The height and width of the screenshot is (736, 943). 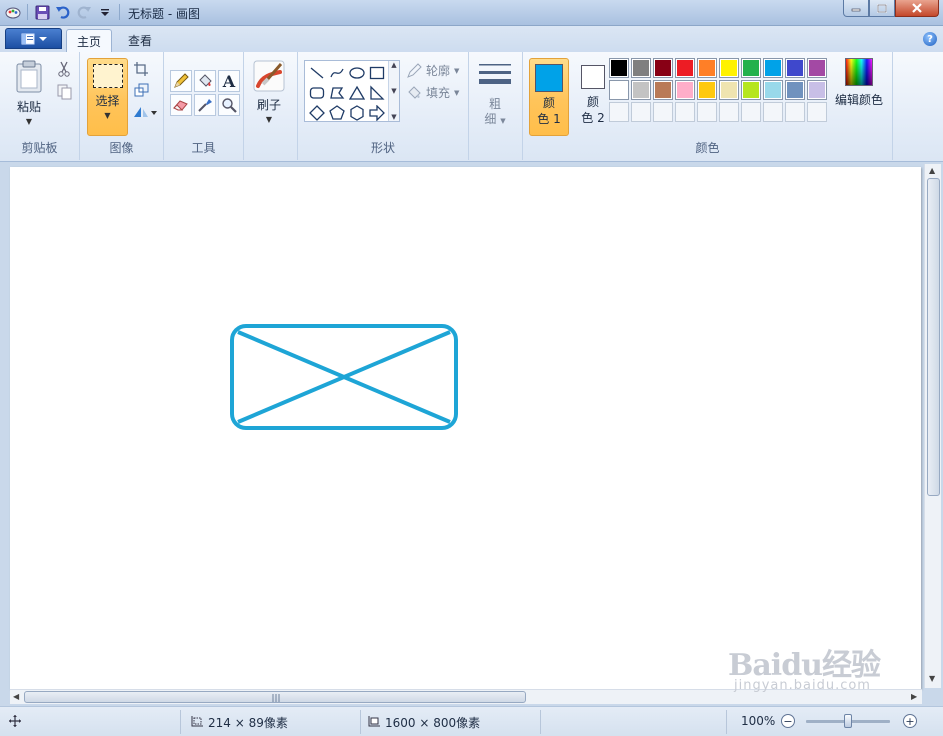 I want to click on triangle-shape-icon, so click(x=357, y=93).